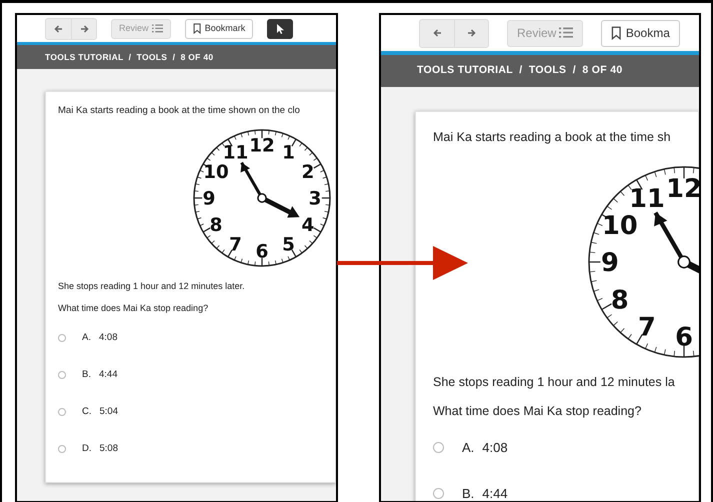 Image resolution: width=713 pixels, height=502 pixels. I want to click on clock-numeral: 11, so click(235, 153).